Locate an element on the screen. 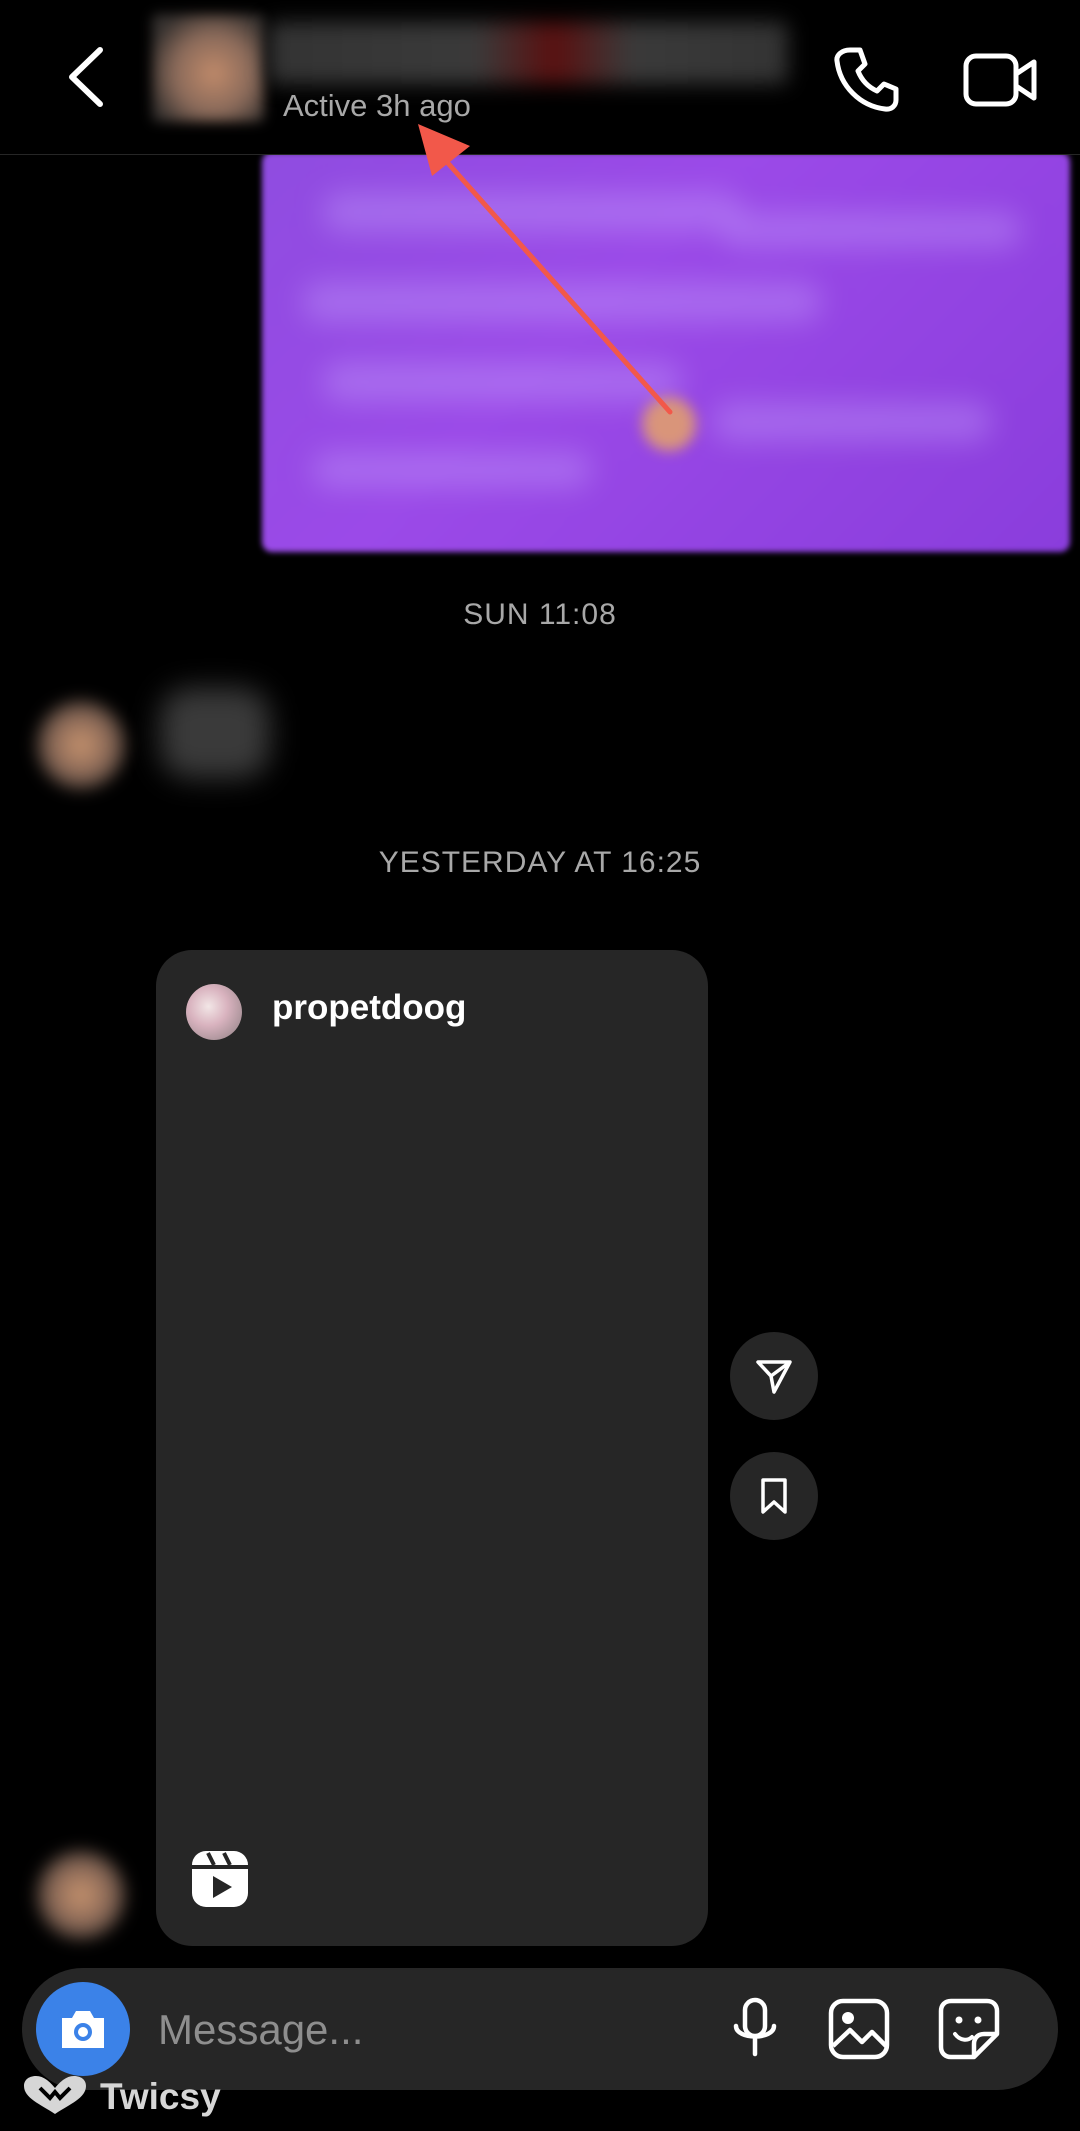 Image resolution: width=1080 pixels, height=2131 pixels. message-input is located at coordinates (428, 2030).